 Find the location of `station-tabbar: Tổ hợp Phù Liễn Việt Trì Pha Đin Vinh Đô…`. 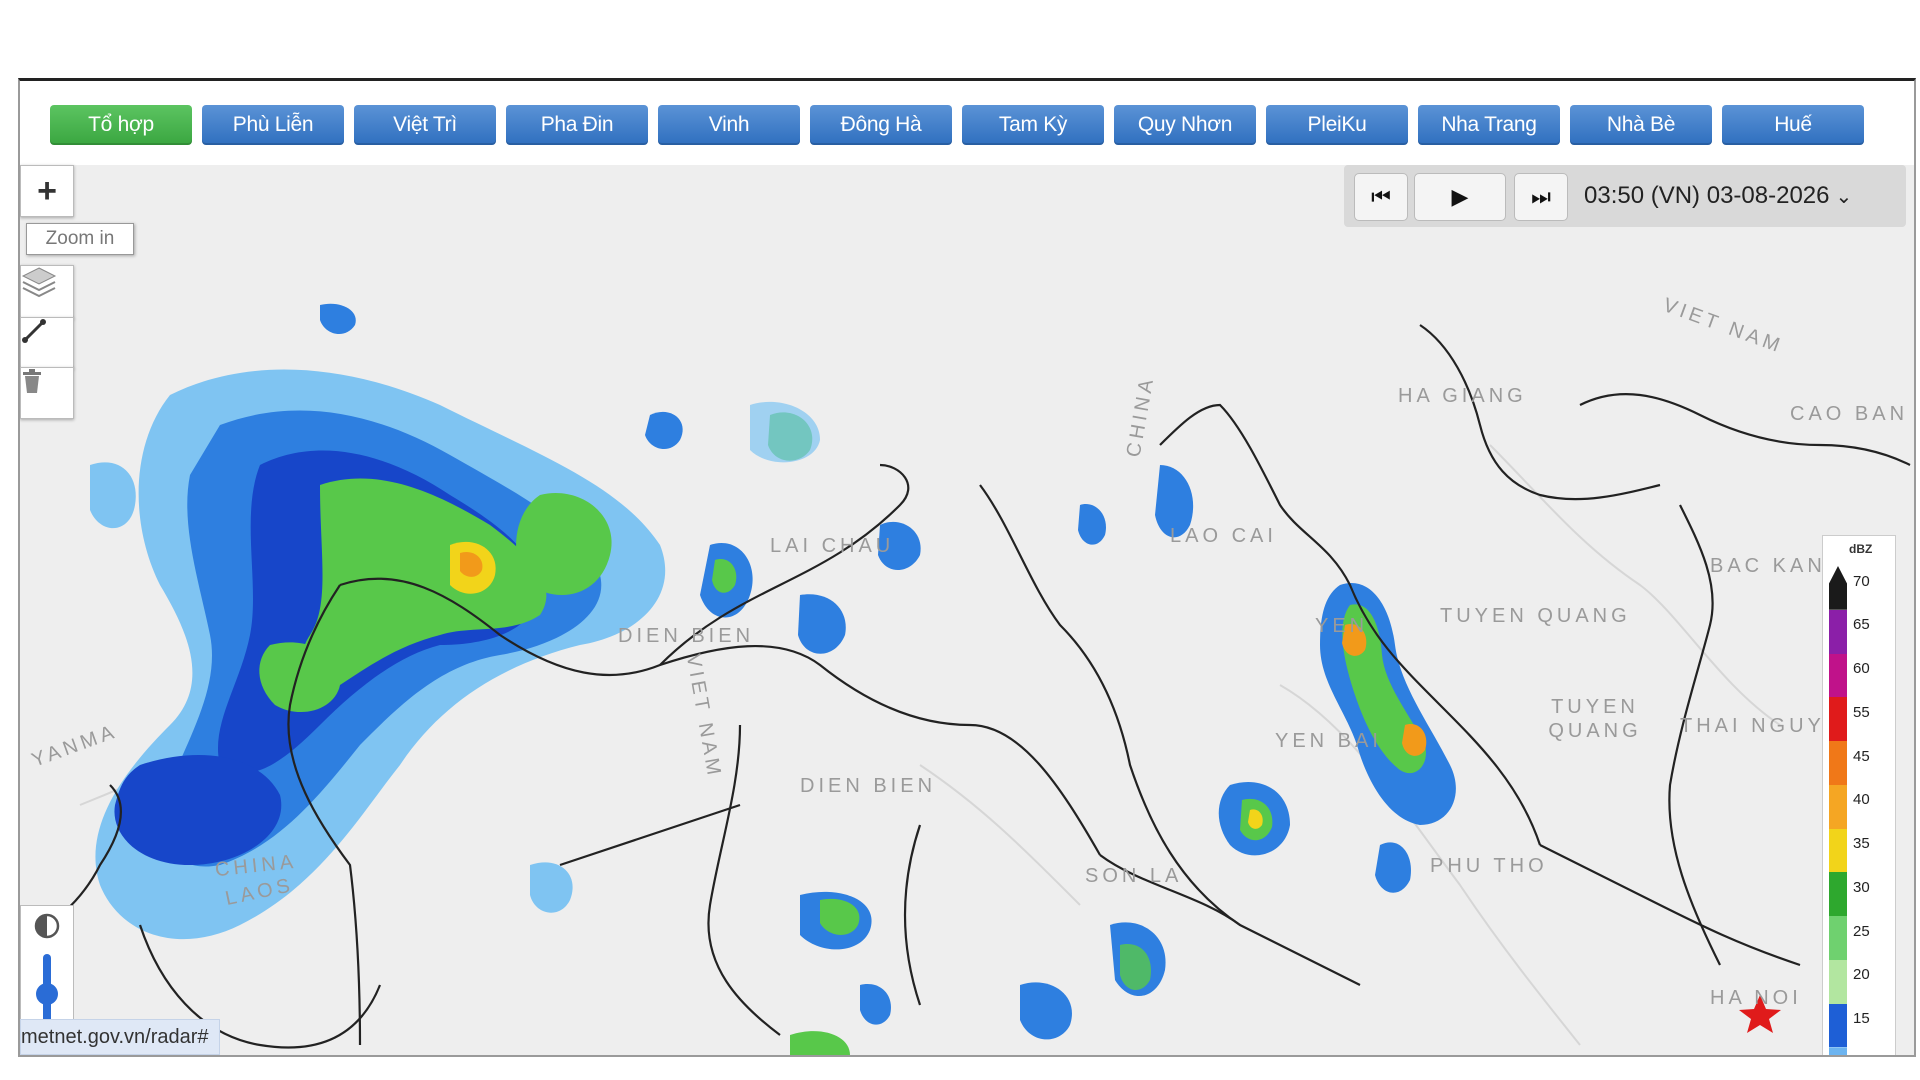

station-tabbar: Tổ hợp Phù Liễn Việt Trì Pha Đin Vinh Đô… is located at coordinates (967, 123).